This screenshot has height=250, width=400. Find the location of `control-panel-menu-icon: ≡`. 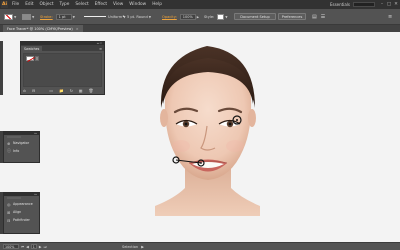

control-panel-menu-icon: ≡ is located at coordinates (390, 17).